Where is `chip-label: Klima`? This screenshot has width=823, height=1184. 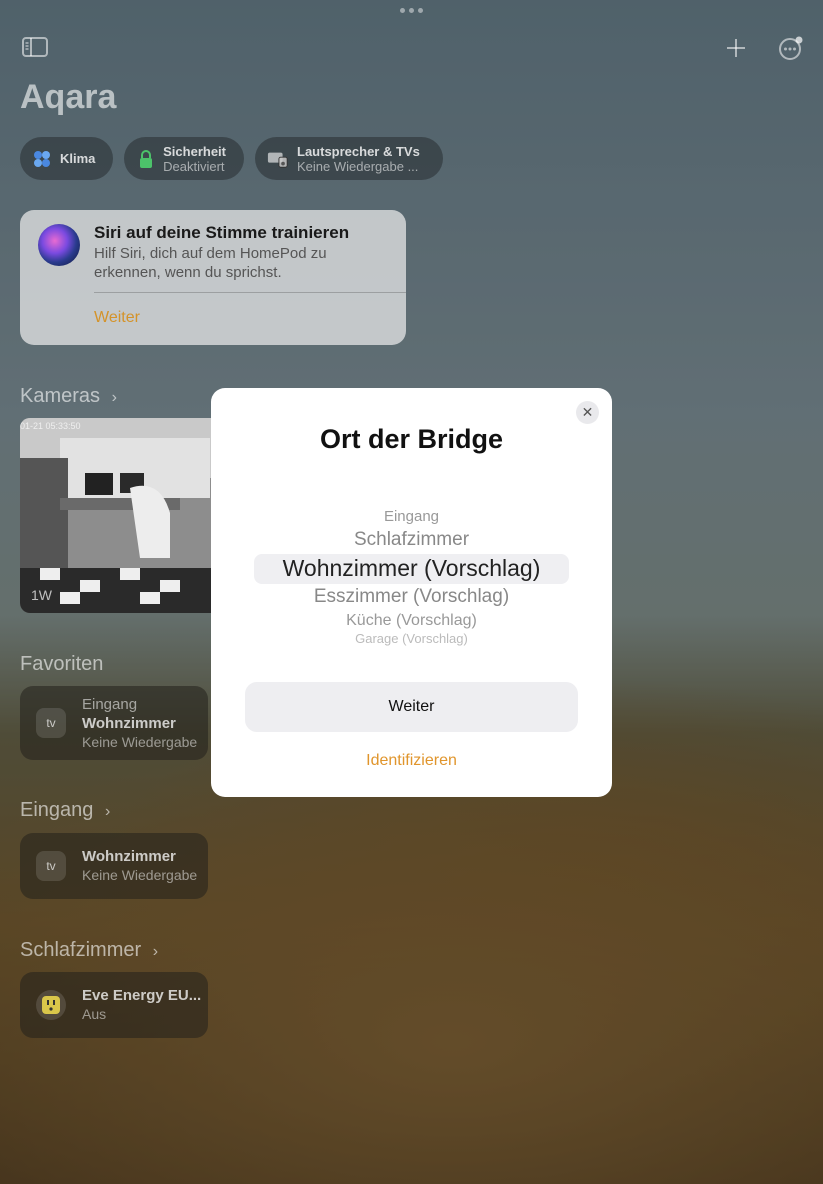 chip-label: Klima is located at coordinates (78, 158).